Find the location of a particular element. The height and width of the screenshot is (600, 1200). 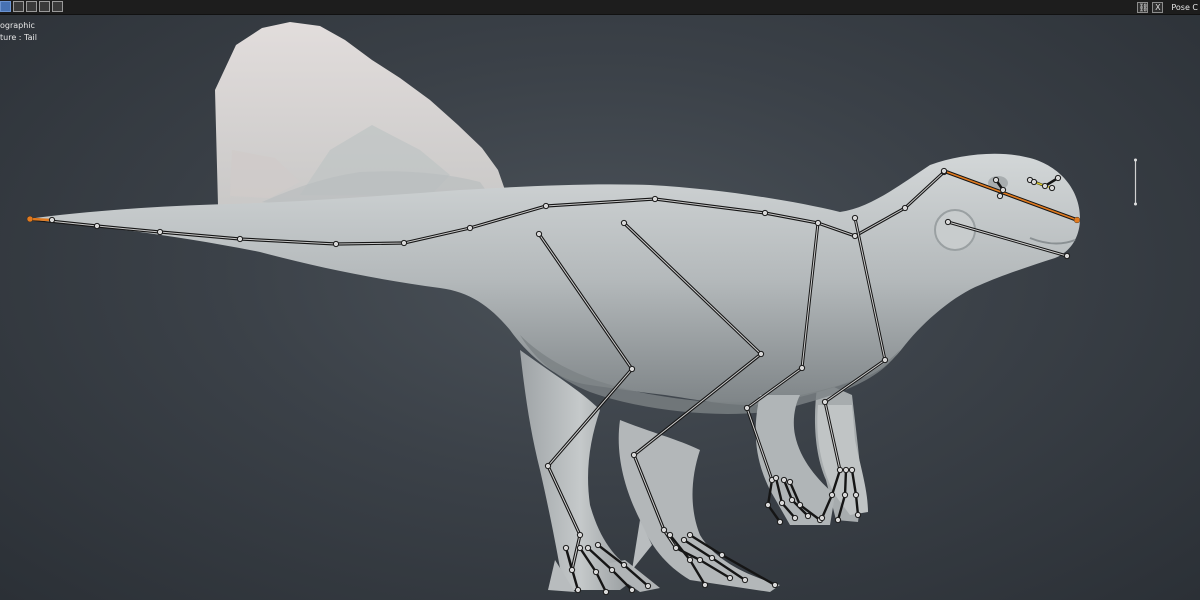

viewport-header: ⛓ X Pose C is located at coordinates (600, 7).